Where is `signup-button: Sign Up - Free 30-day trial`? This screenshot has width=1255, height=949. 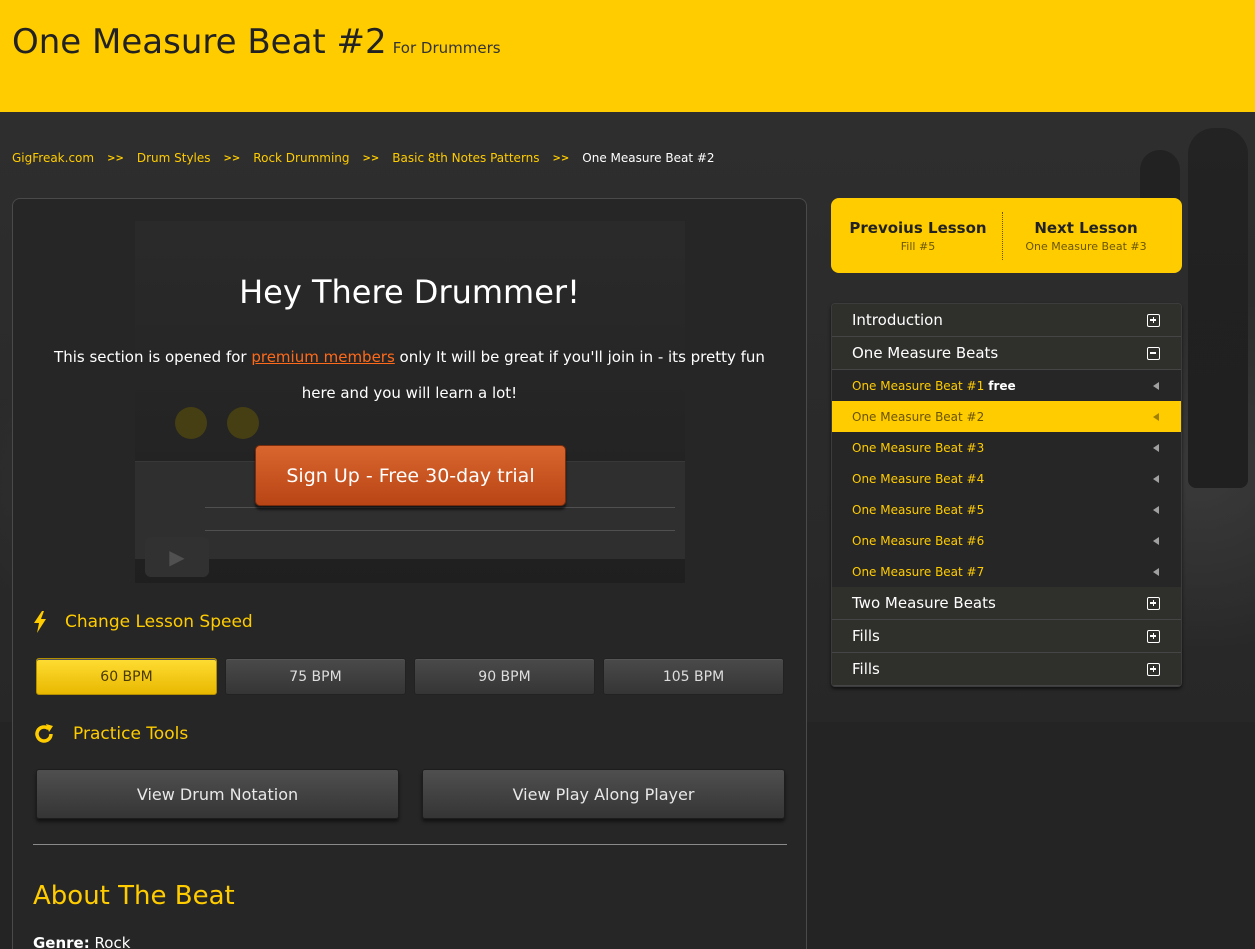
signup-button: Sign Up - Free 30-day trial is located at coordinates (410, 475).